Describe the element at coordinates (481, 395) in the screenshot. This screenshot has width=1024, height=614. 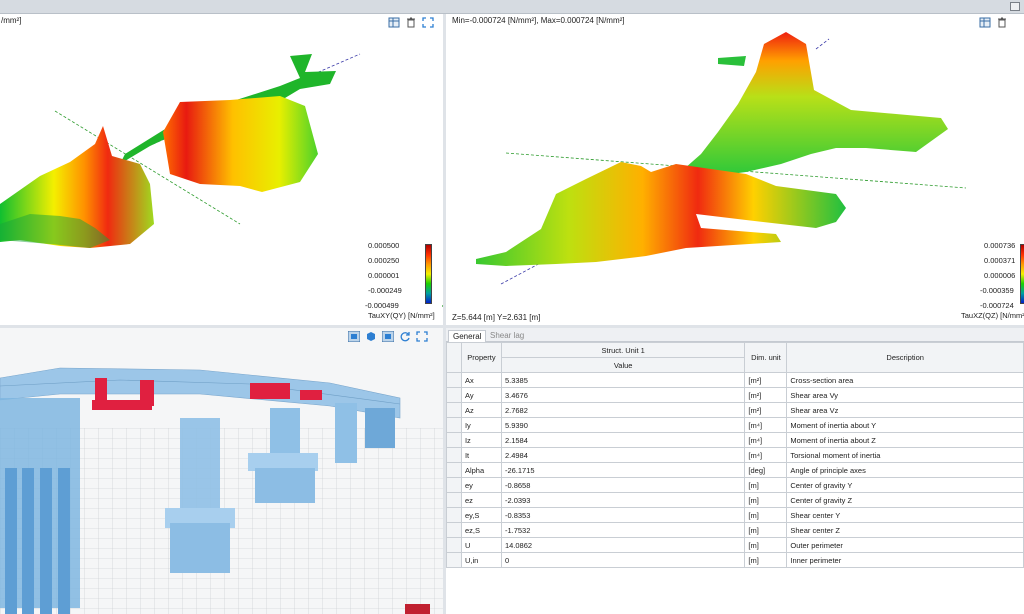
I see `cell-property: Ay` at that location.